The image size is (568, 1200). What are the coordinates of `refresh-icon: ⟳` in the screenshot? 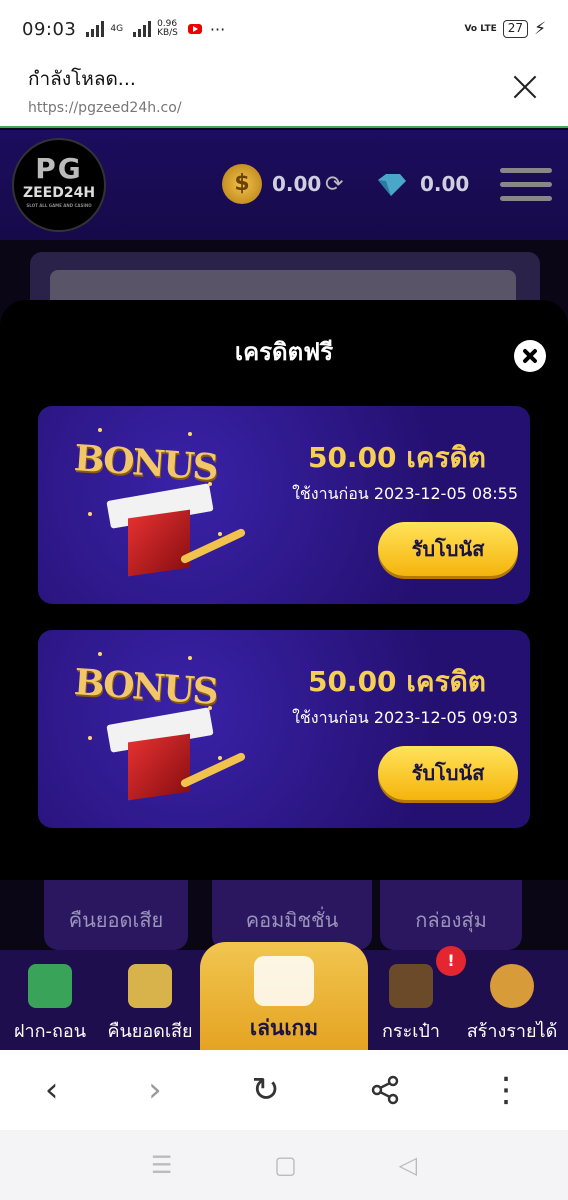 It's located at (334, 184).